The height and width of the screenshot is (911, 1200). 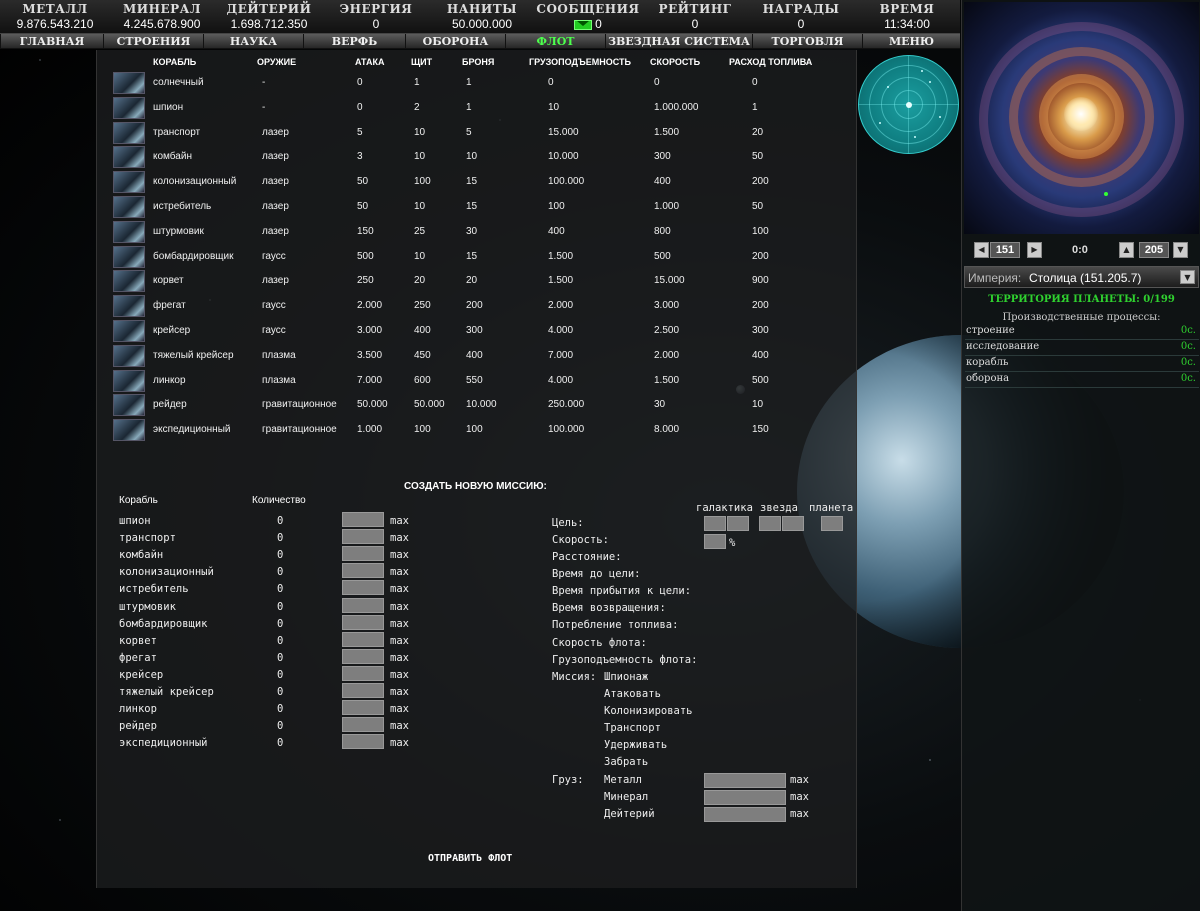 What do you see at coordinates (195, 182) in the screenshot?
I see `ship-cell: колонизационный` at bounding box center [195, 182].